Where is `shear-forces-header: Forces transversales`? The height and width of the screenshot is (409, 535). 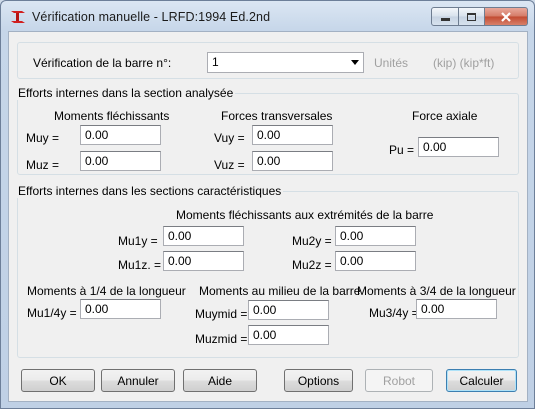
shear-forces-header: Forces transversales is located at coordinates (277, 116).